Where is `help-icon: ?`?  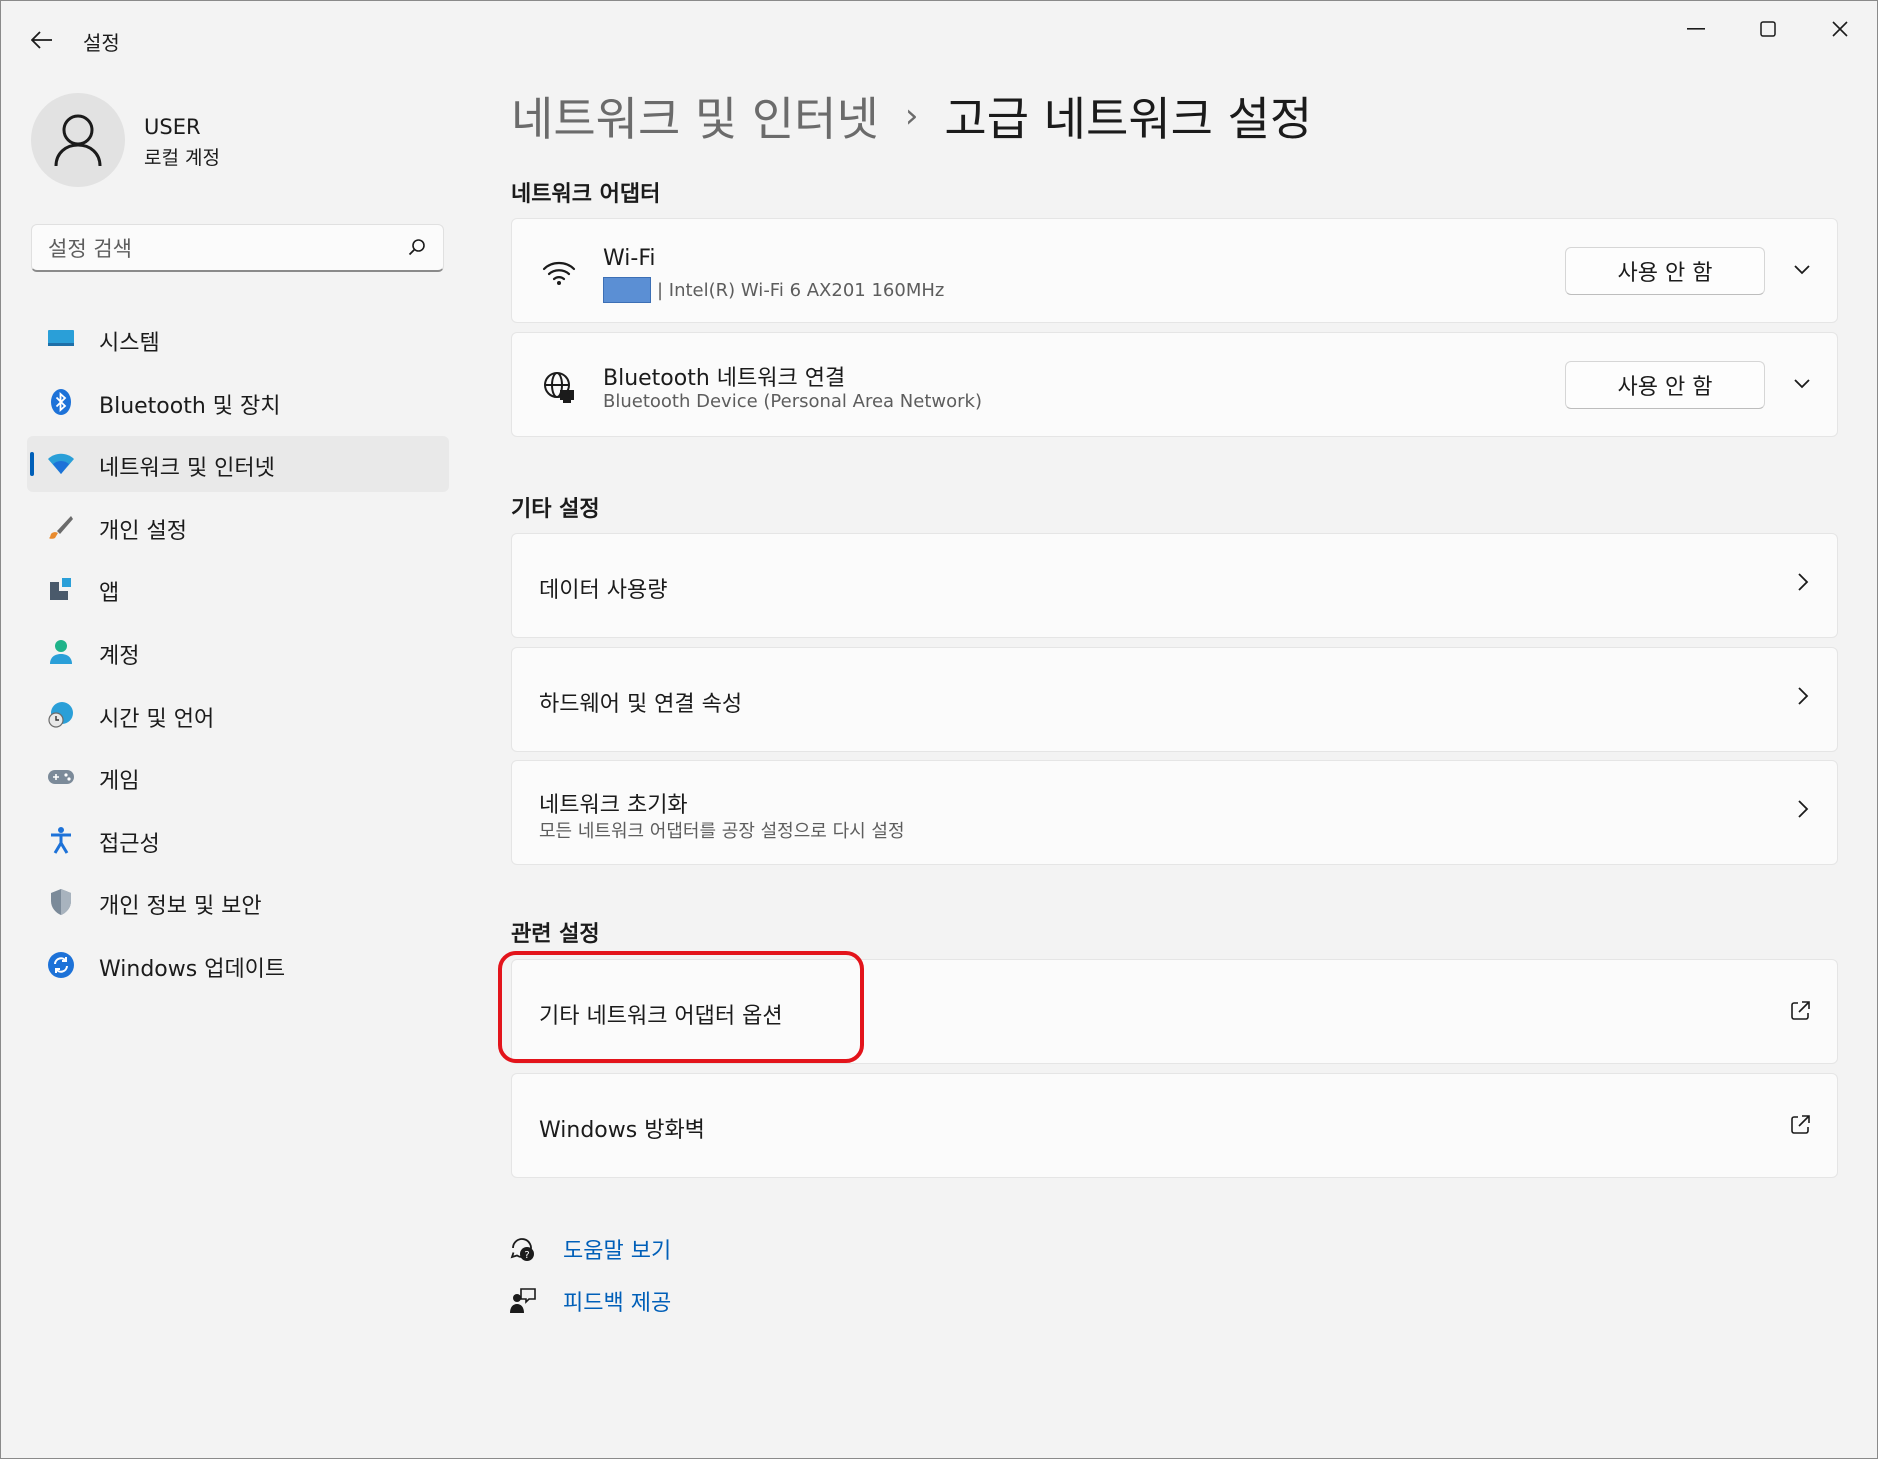
help-icon: ? is located at coordinates (522, 1249).